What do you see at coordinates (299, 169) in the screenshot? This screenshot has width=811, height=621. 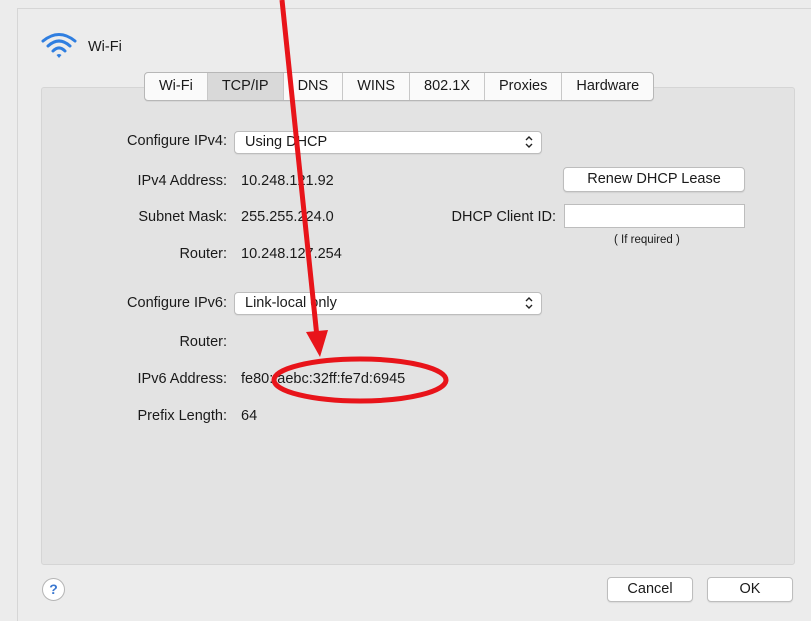 I see `annotation-arrow-line` at bounding box center [299, 169].